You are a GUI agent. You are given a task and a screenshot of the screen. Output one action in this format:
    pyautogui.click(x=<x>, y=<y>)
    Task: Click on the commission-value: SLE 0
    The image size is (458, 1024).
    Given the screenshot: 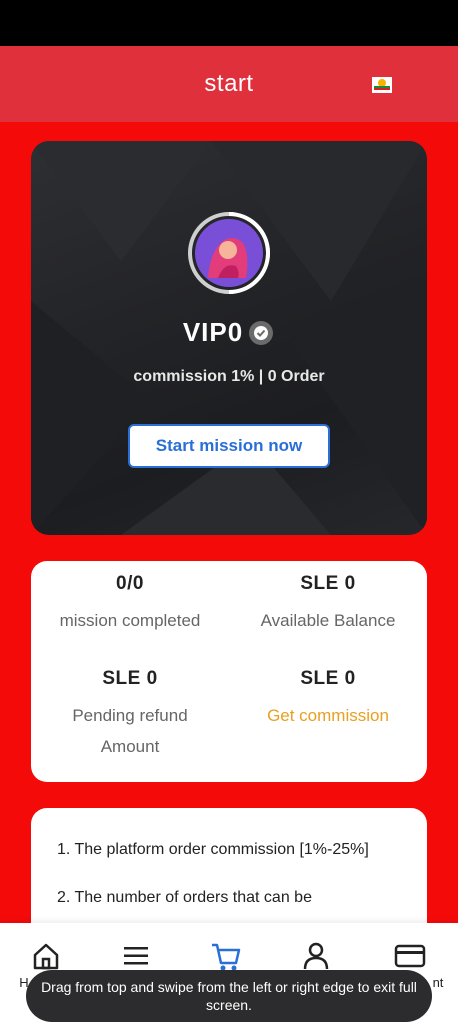 What is the action you would take?
    pyautogui.click(x=328, y=678)
    